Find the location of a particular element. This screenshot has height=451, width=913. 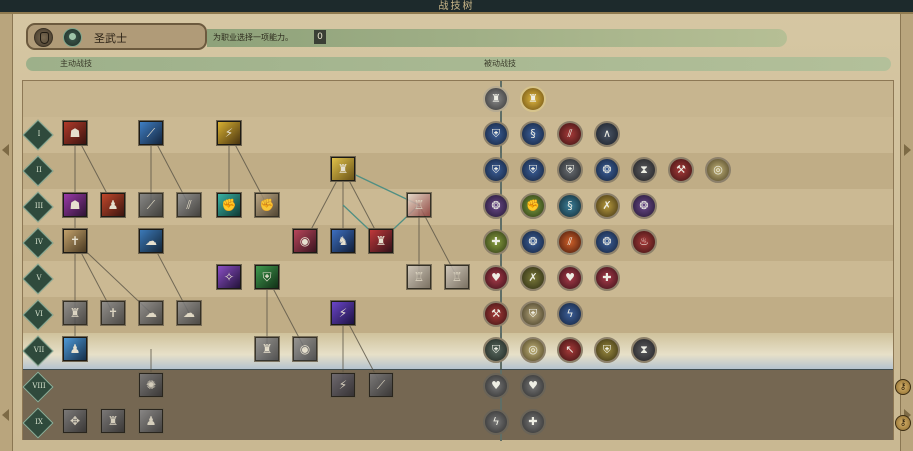

grey-guard-icon: ♜ is located at coordinates (267, 349).